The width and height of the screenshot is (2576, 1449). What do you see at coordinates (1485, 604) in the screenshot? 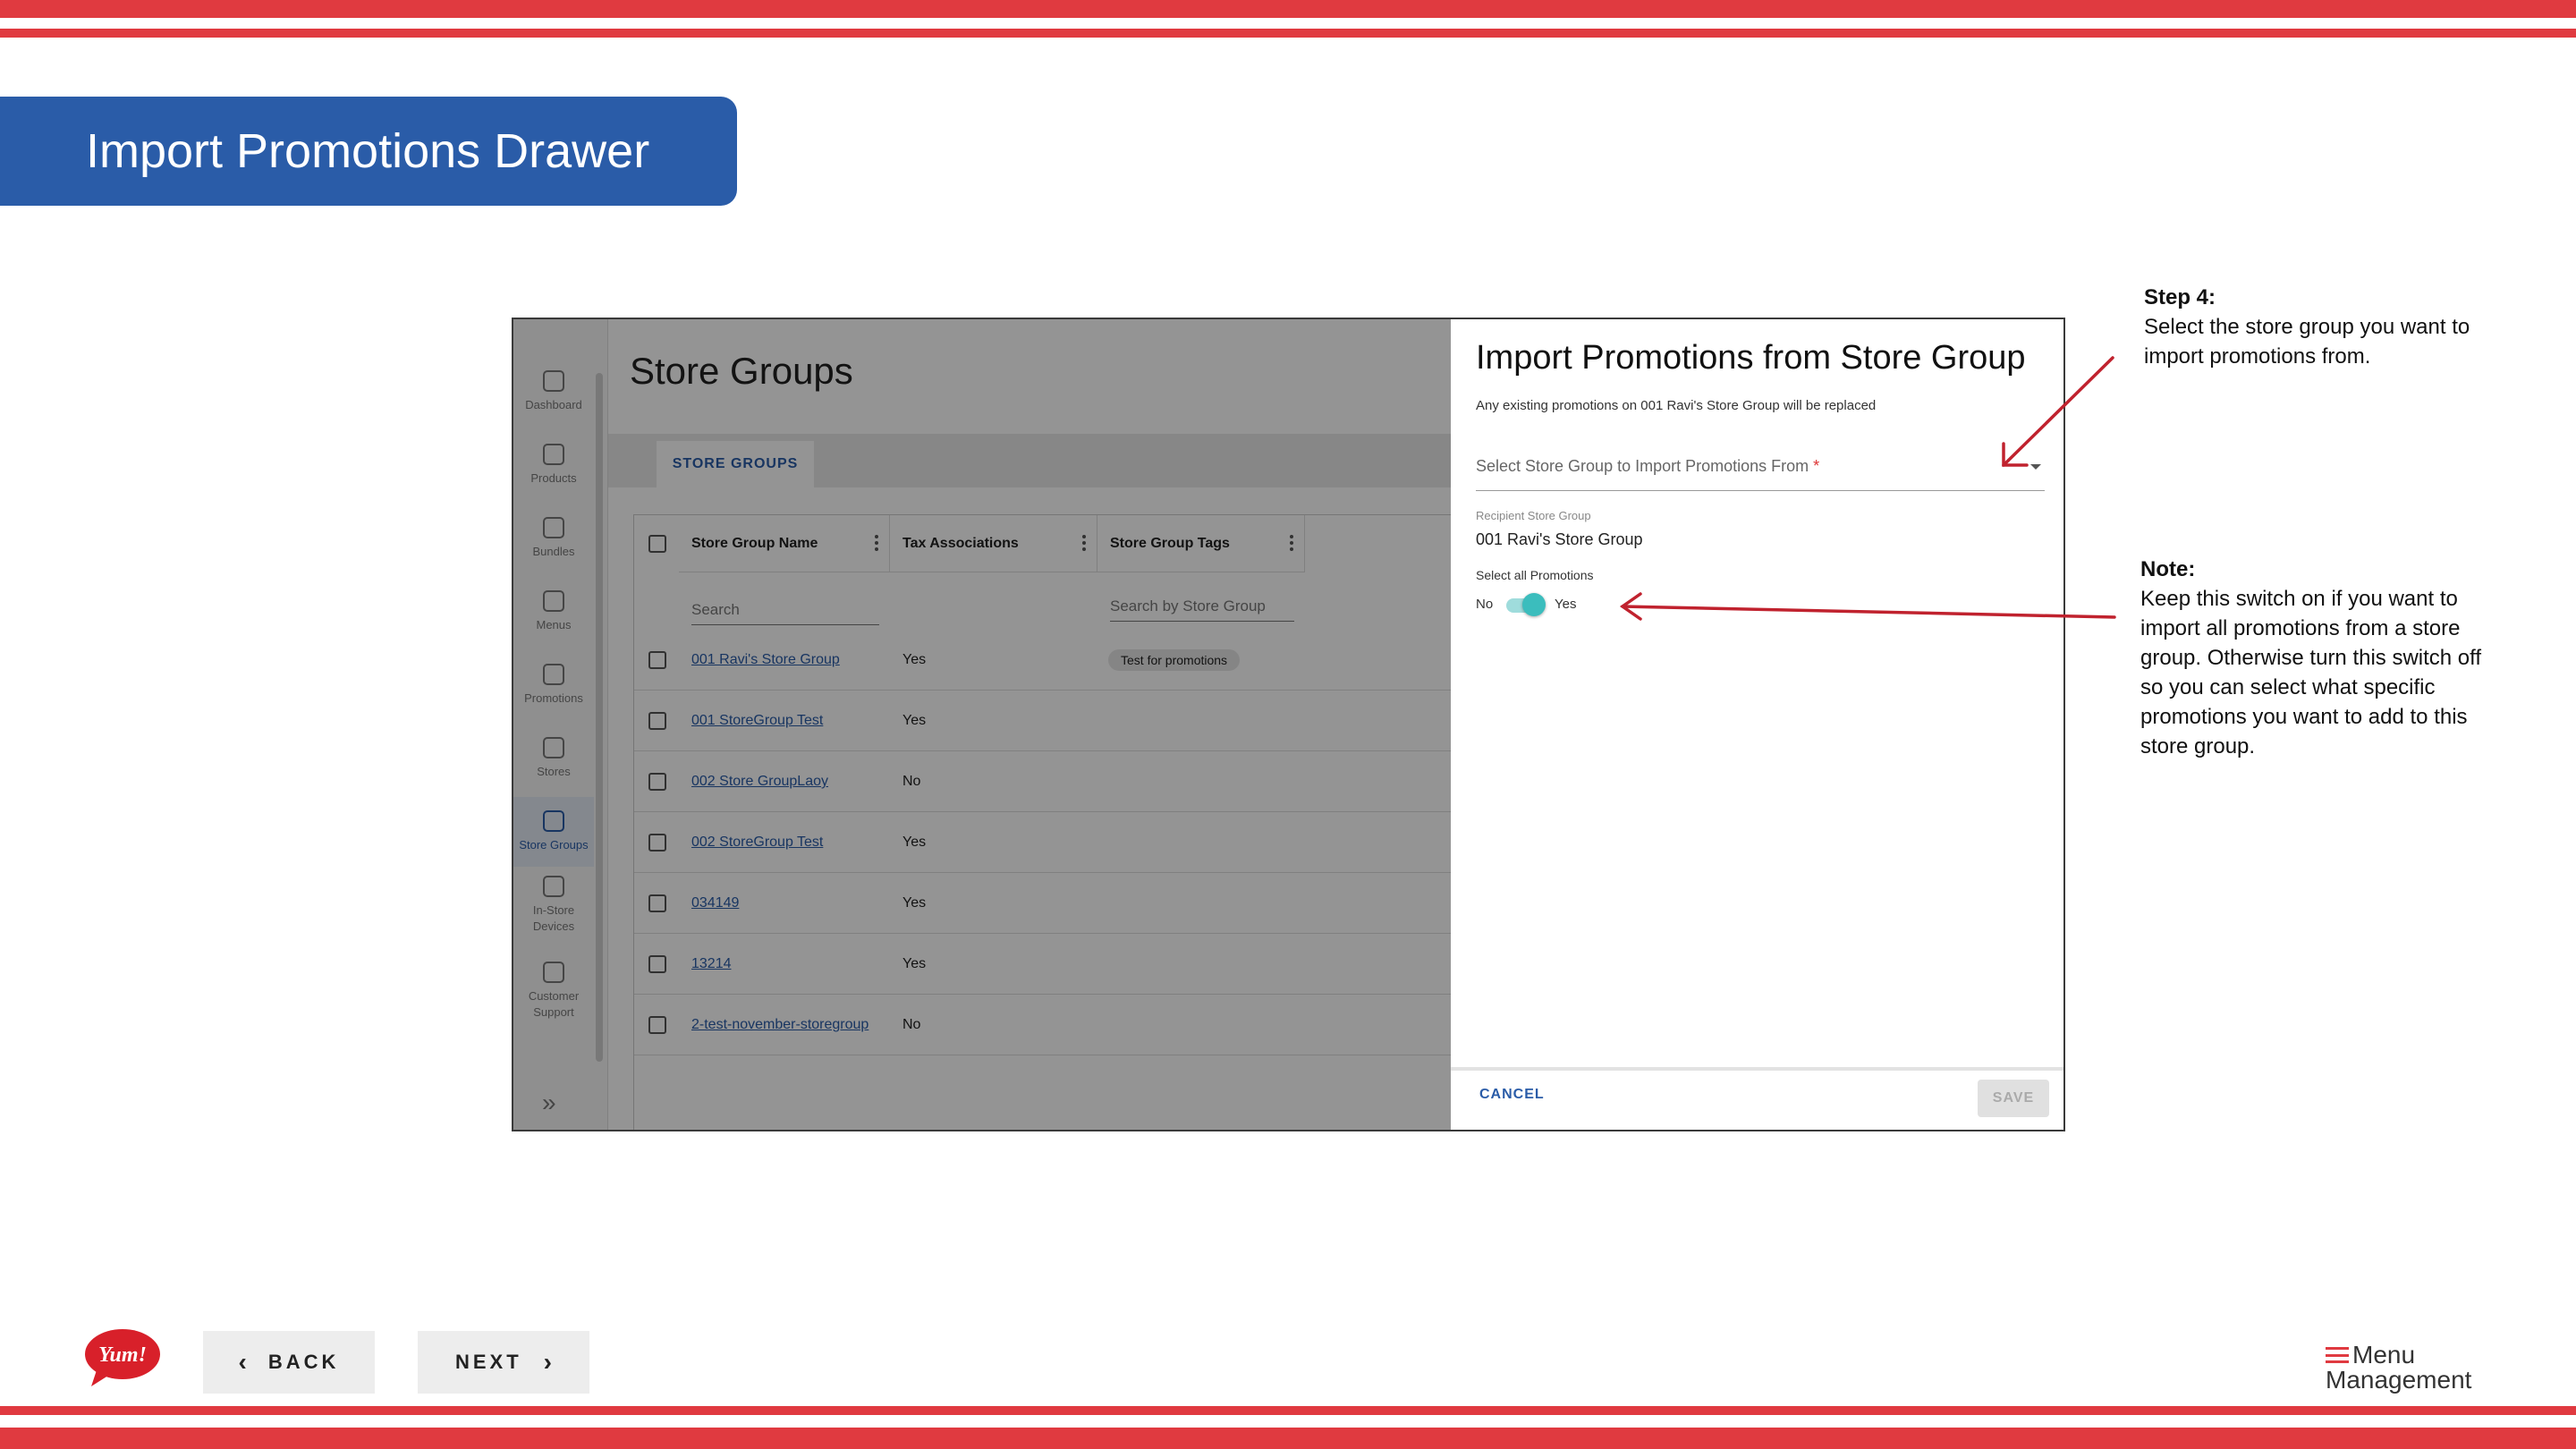
I see `switch-off-label: No` at bounding box center [1485, 604].